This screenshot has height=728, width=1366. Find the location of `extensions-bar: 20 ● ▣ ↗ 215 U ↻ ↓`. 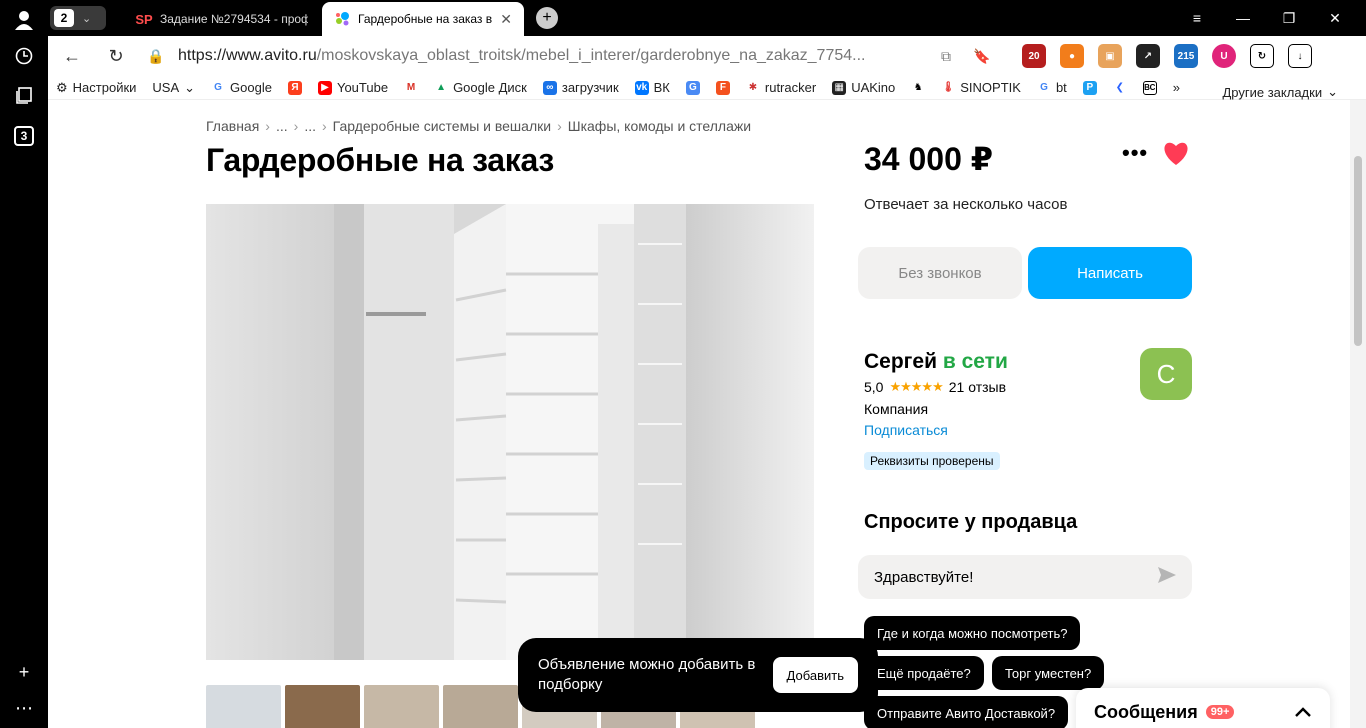

extensions-bar: 20 ● ▣ ↗ 215 U ↻ ↓ is located at coordinates (1167, 56).